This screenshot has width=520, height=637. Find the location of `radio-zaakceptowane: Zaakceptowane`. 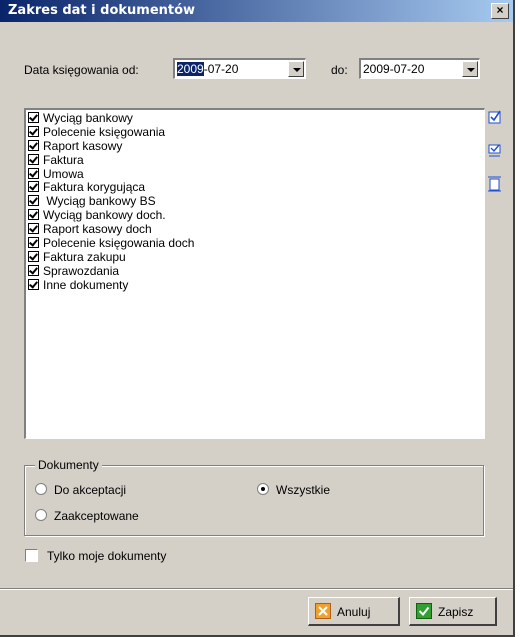

radio-zaakceptowane: Zaakceptowane is located at coordinates (87, 516).